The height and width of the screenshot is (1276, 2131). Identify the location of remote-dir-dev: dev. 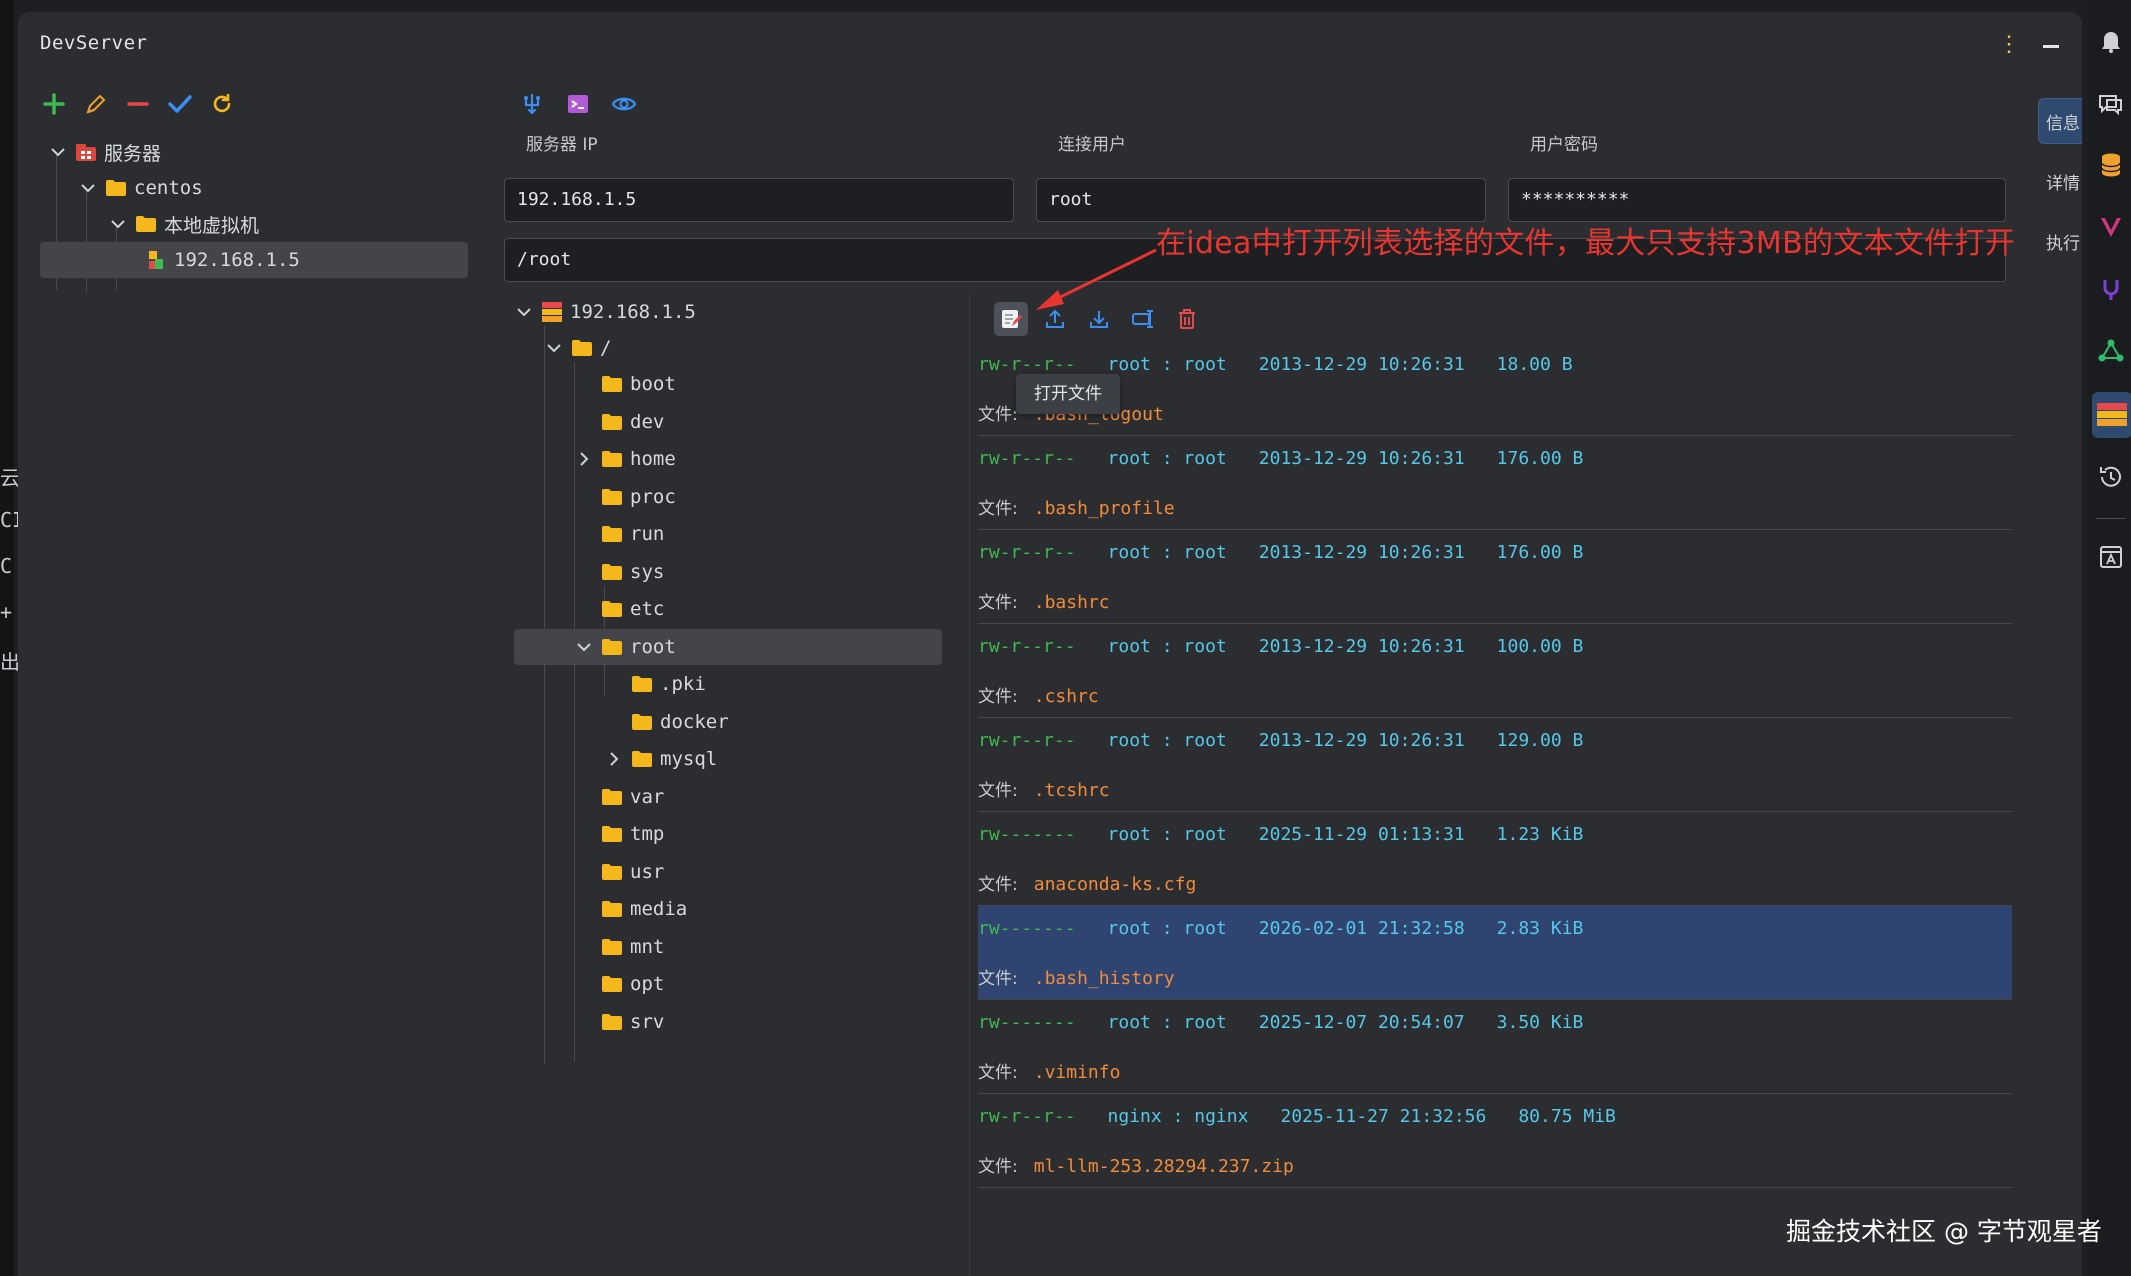
(619, 422).